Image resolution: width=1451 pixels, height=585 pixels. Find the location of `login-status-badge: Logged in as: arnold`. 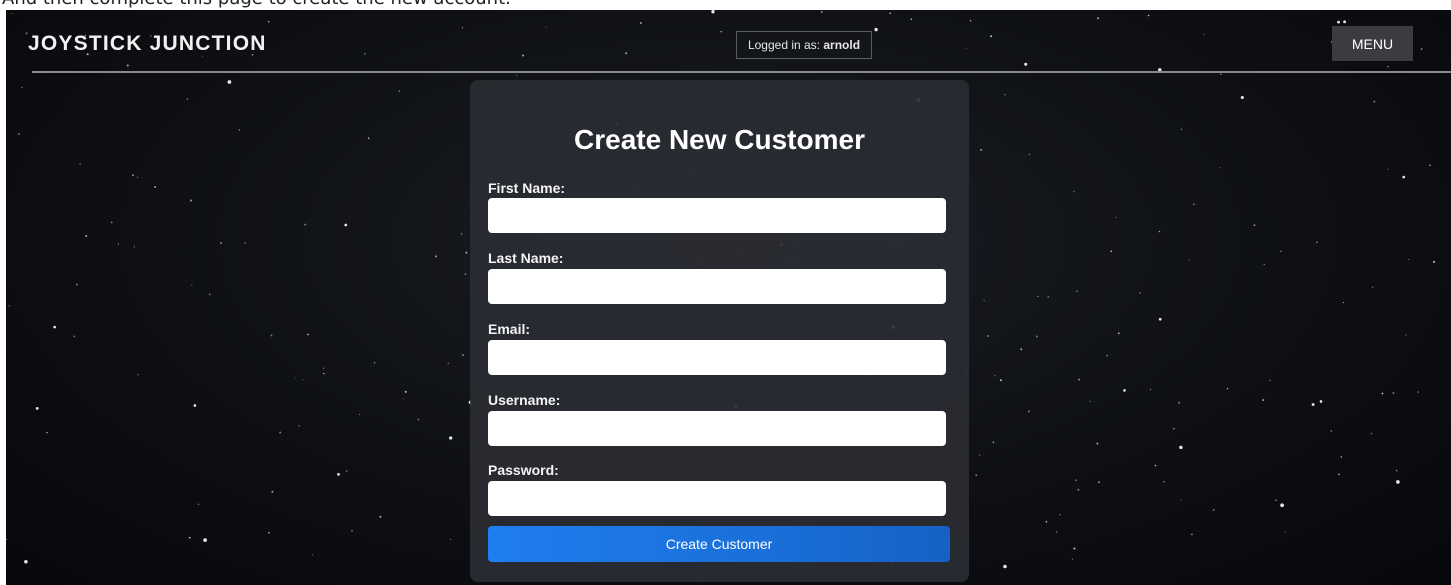

login-status-badge: Logged in as: arnold is located at coordinates (804, 45).